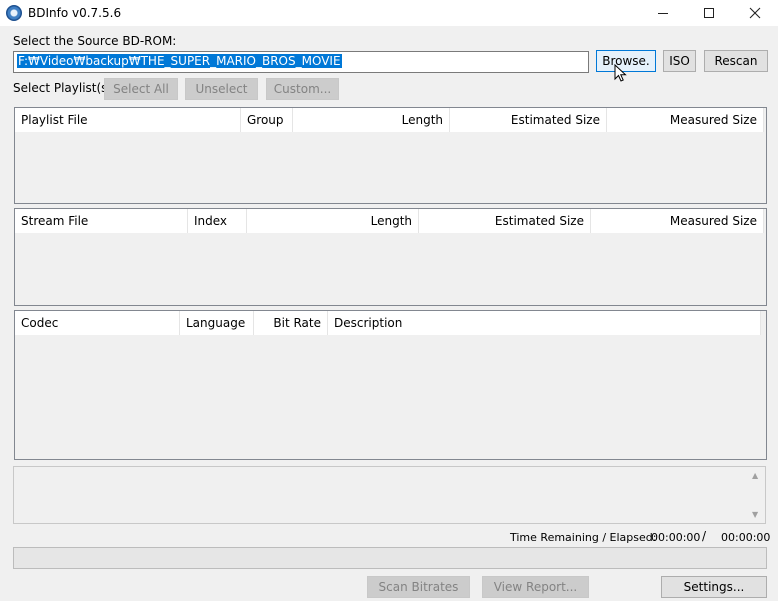 The width and height of the screenshot is (778, 601). What do you see at coordinates (755, 514) in the screenshot?
I see `scroll-down-icon: ▼` at bounding box center [755, 514].